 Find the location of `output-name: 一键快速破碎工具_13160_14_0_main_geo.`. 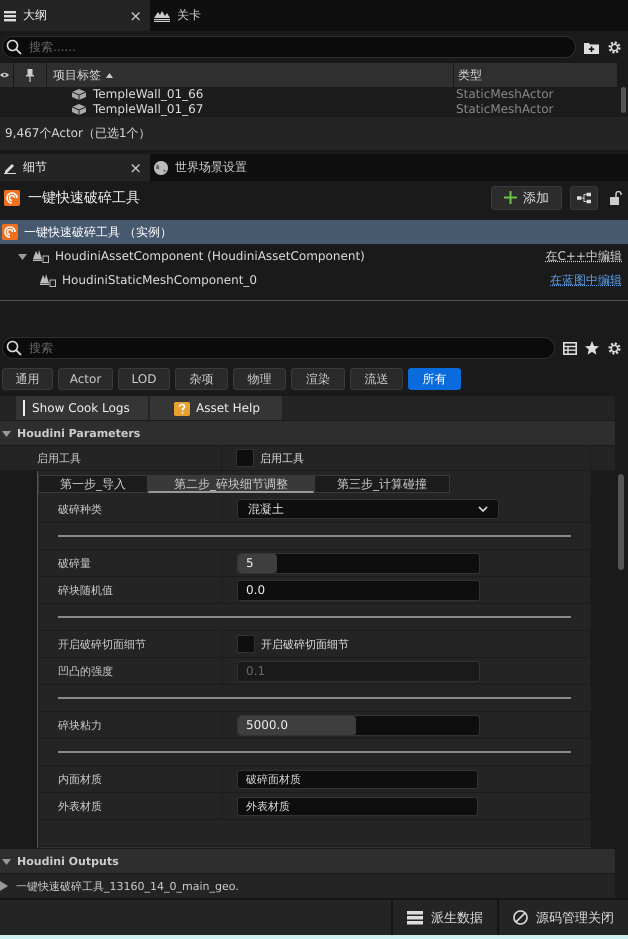

output-name: 一键快速破碎工具_13160_14_0_main_geo. is located at coordinates (127, 886).